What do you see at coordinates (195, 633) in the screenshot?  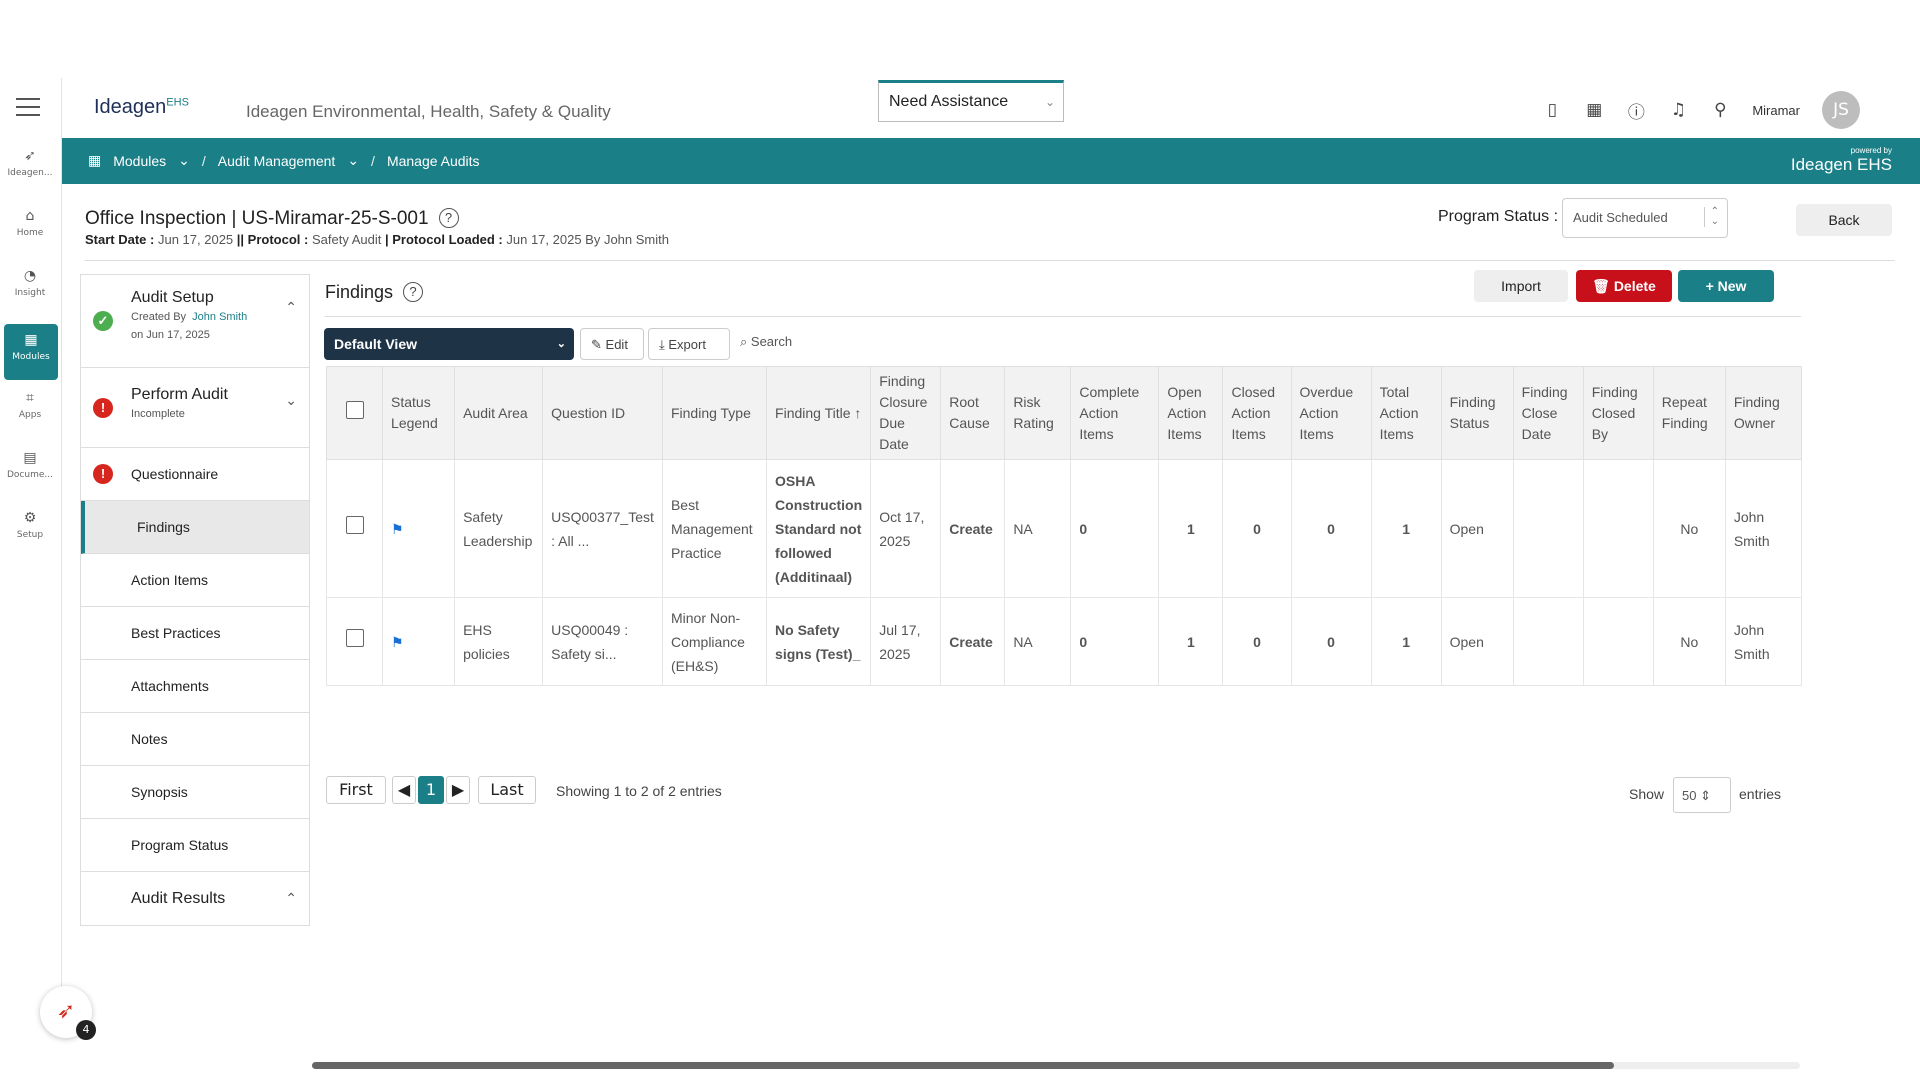 I see `section-best-practices: Best Practices` at bounding box center [195, 633].